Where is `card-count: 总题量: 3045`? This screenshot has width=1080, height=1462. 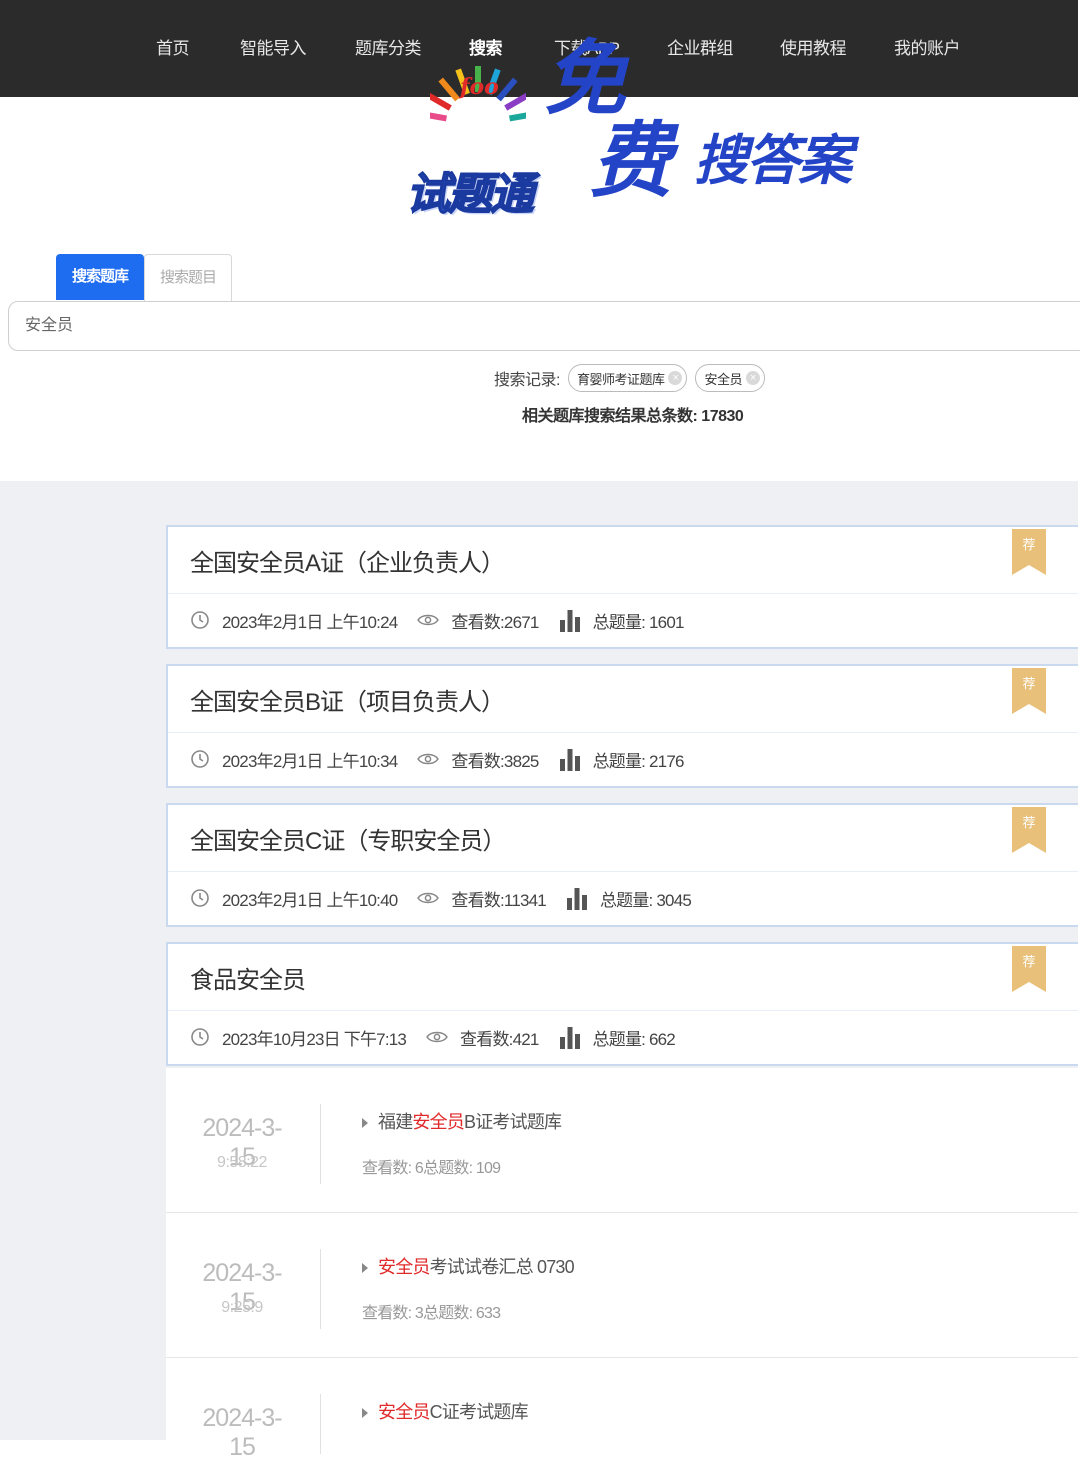
card-count: 总题量: 3045 is located at coordinates (645, 900).